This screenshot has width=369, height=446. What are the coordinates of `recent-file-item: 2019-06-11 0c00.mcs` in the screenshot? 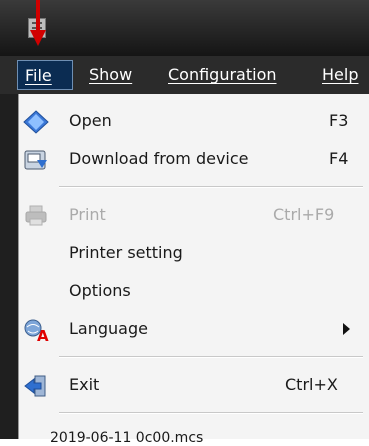 It's located at (126, 438).